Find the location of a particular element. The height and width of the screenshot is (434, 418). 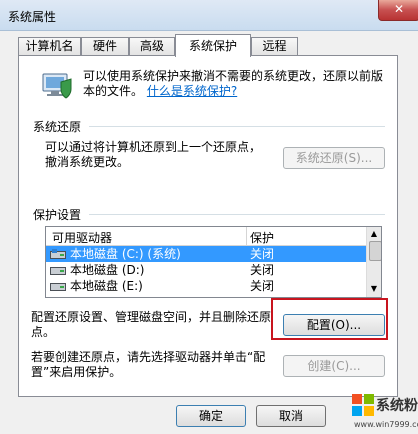

list-scrollbar: ▲ ▼ is located at coordinates (373, 262).